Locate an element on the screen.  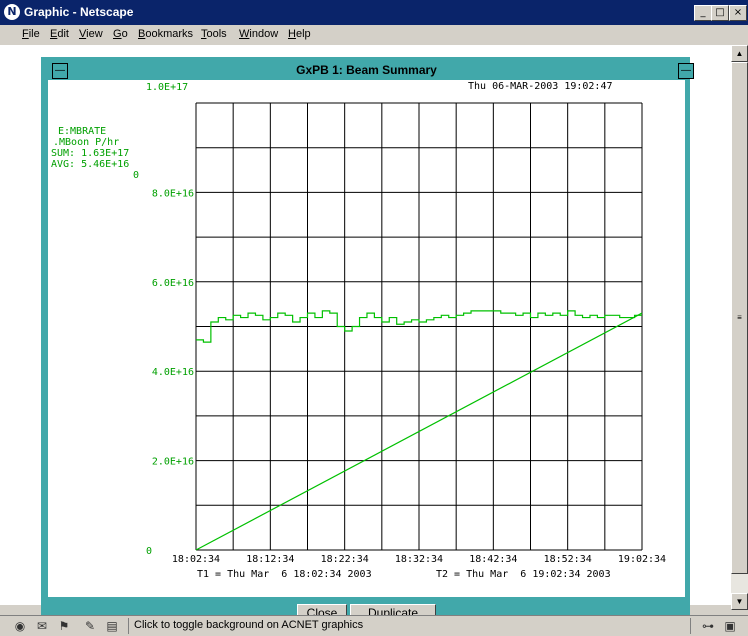
aim-icon: ⚑ is located at coordinates (64, 626).